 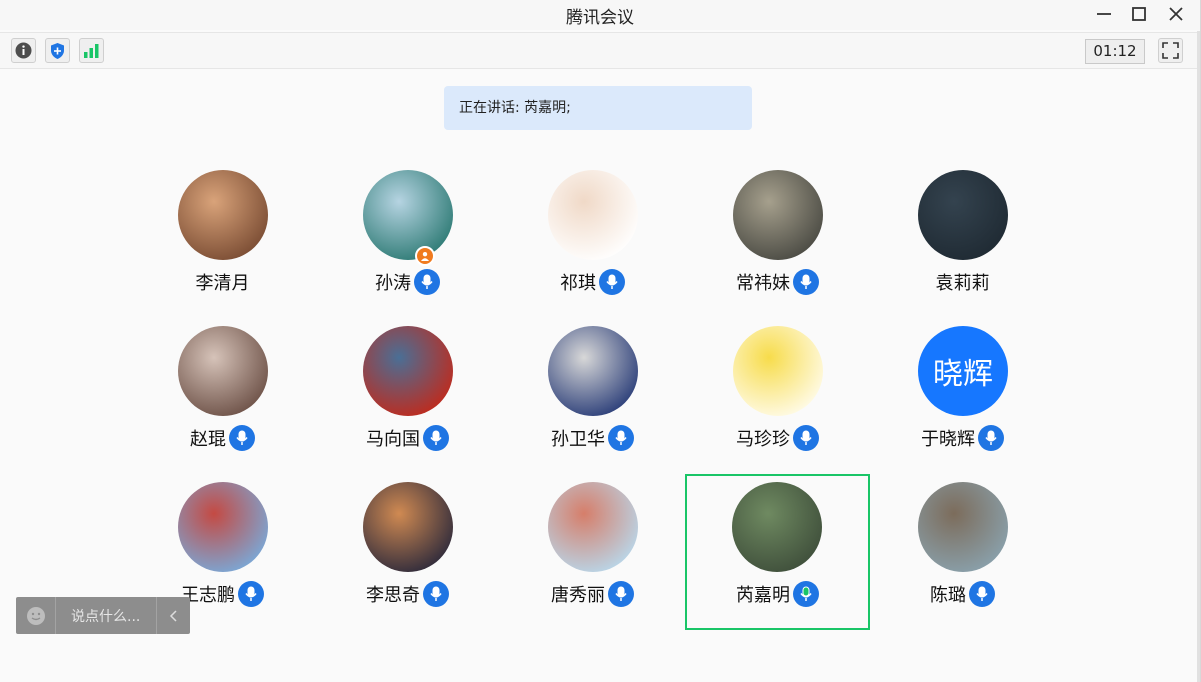 I want to click on participant-name-row: 袁莉莉, so click(x=962, y=282).